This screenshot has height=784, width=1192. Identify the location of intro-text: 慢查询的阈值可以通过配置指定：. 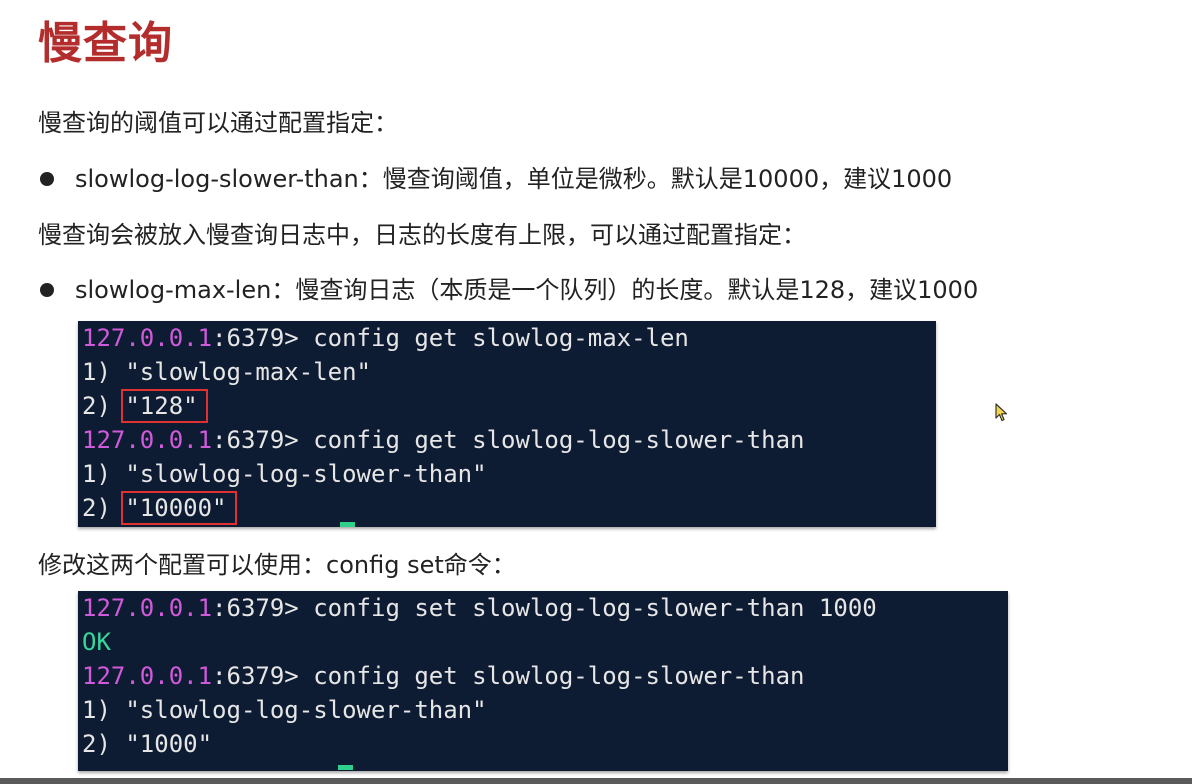
(218, 123).